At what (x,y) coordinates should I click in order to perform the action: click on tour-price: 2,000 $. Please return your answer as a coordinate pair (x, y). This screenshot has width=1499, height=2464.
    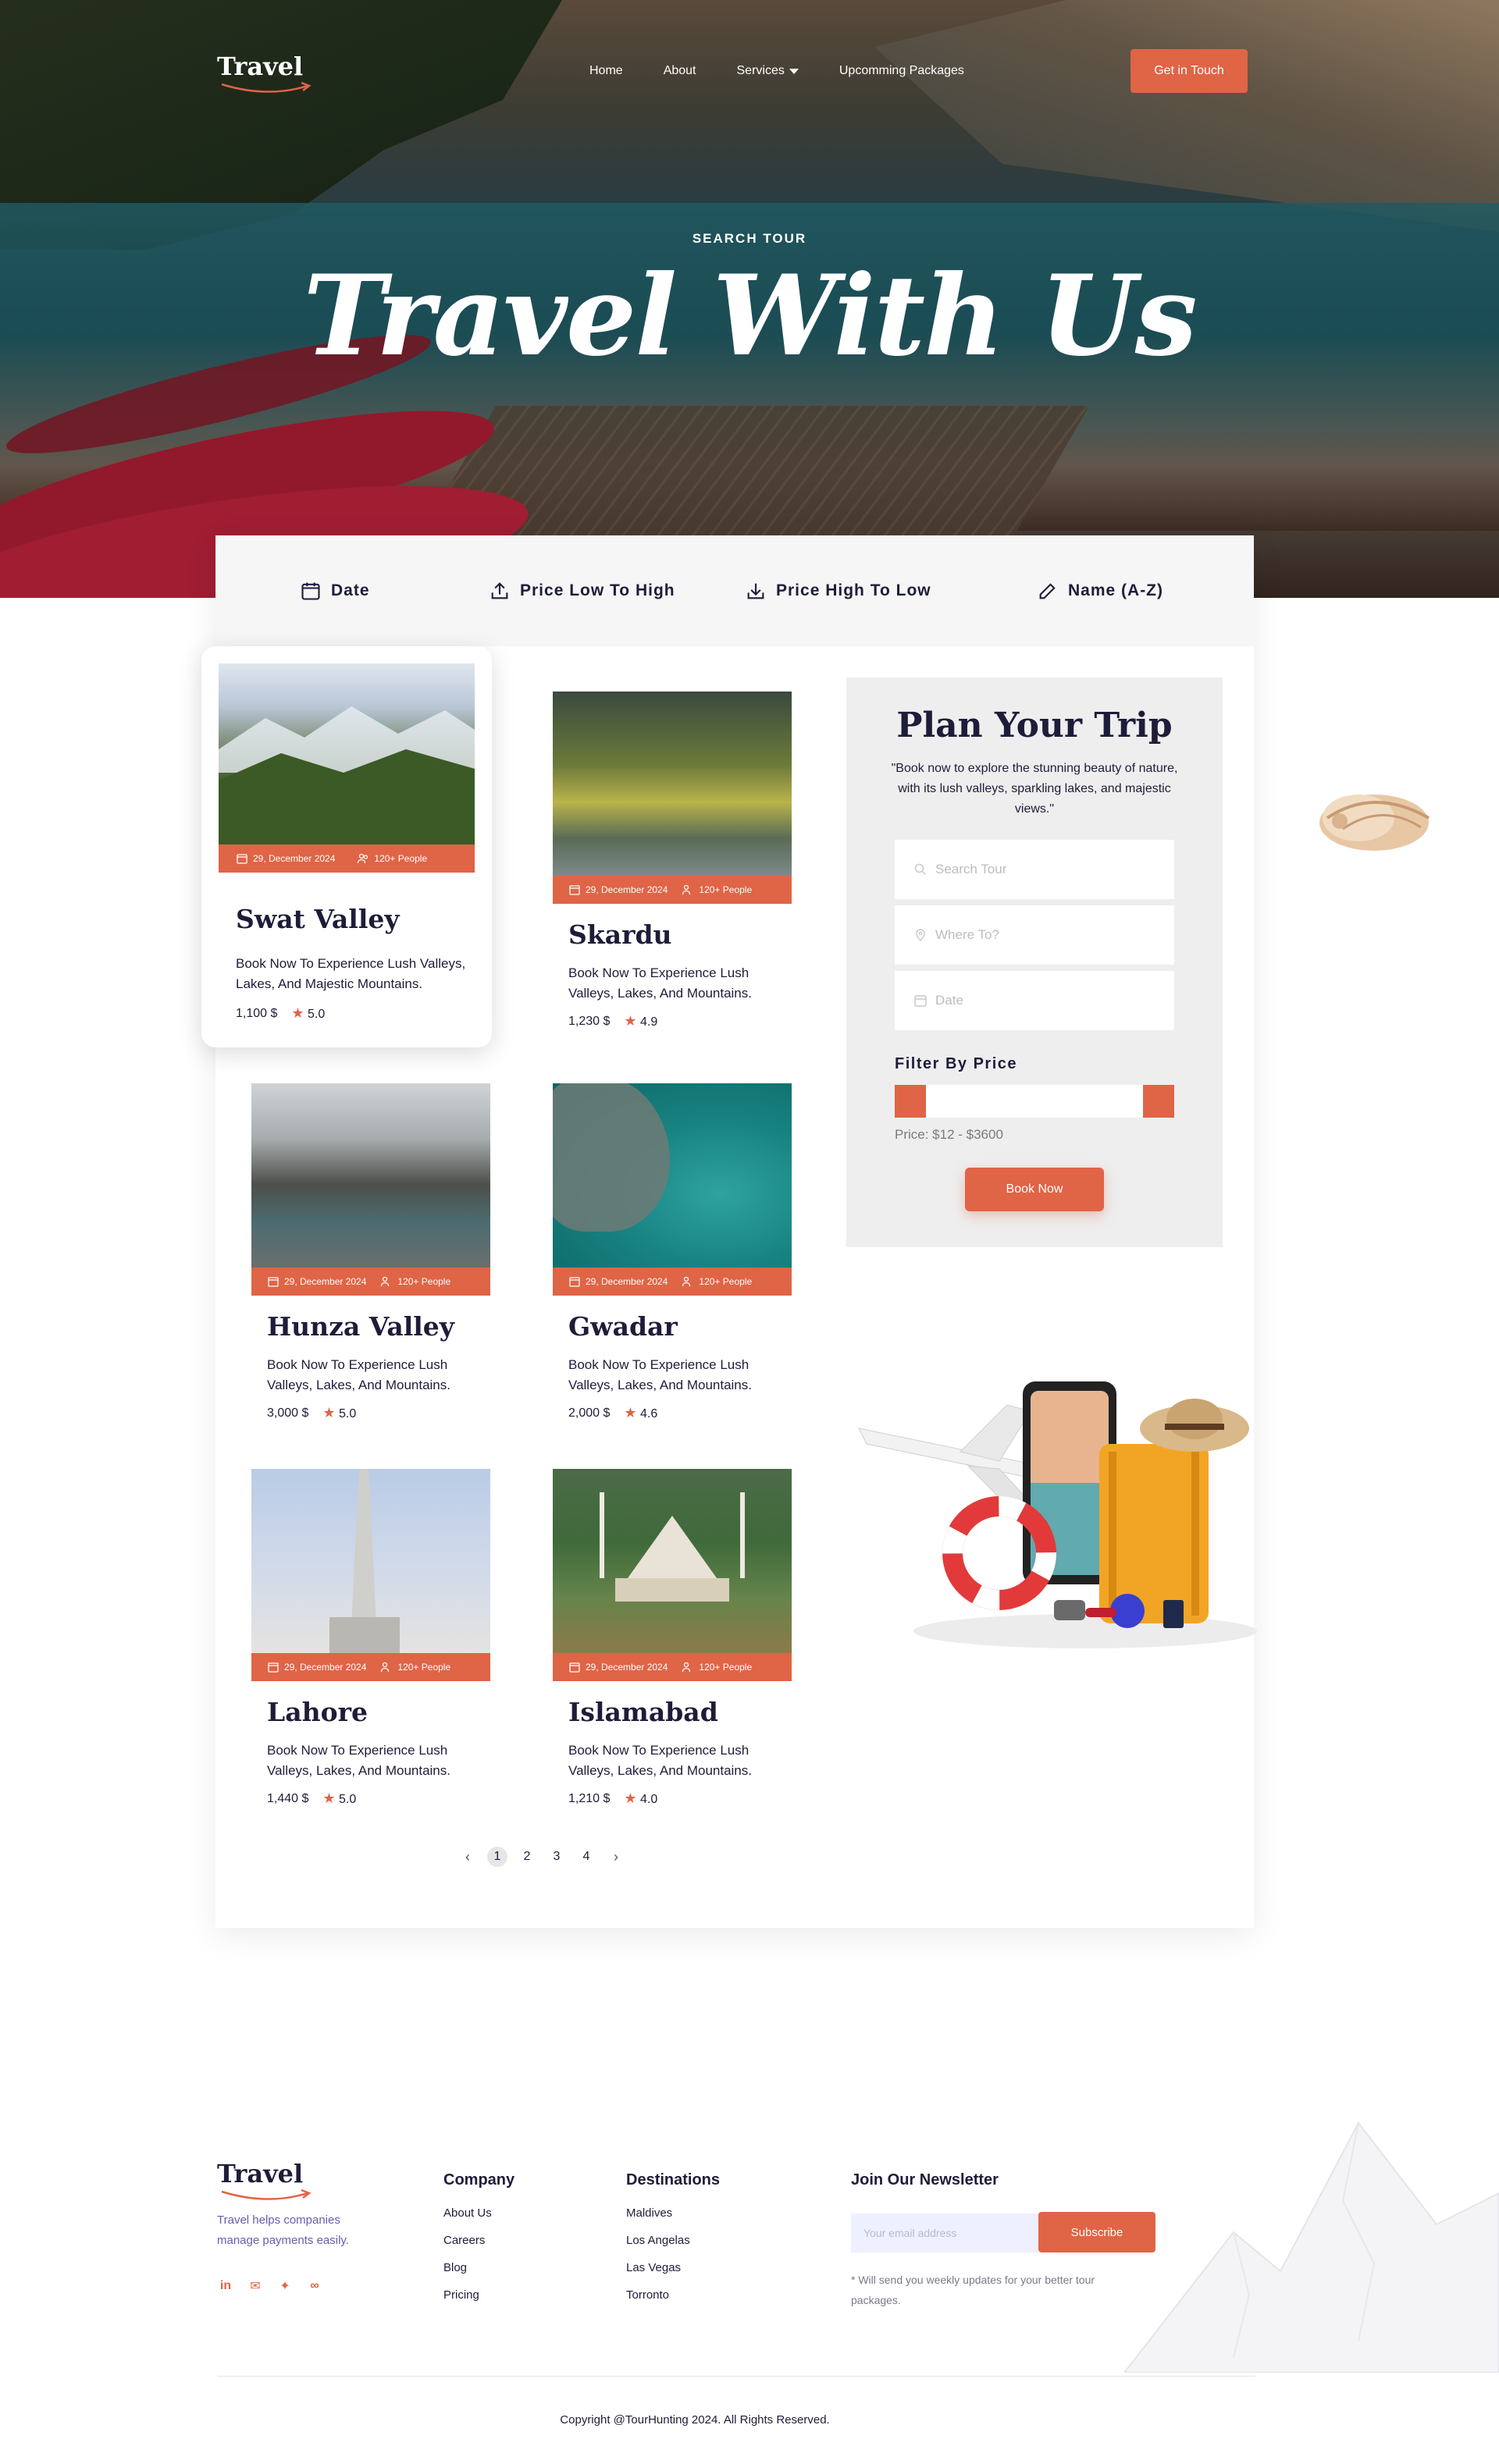
    Looking at the image, I should click on (589, 1413).